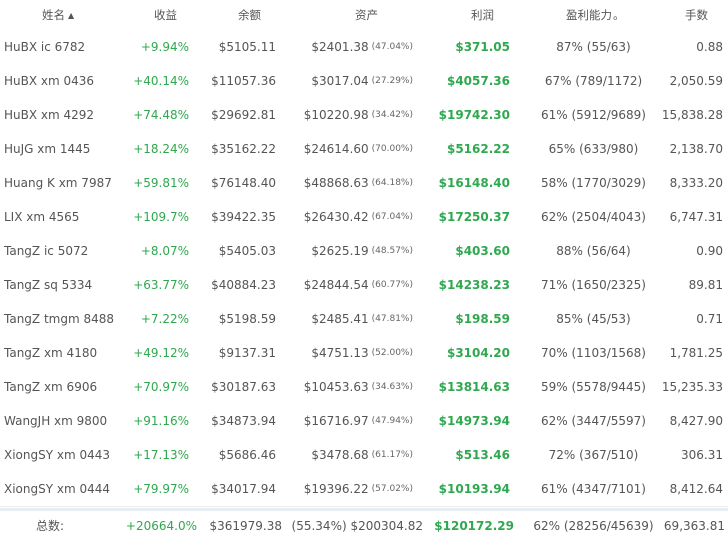 This screenshot has width=728, height=540. What do you see at coordinates (482, 251) in the screenshot?
I see `profit-value: $403.60` at bounding box center [482, 251].